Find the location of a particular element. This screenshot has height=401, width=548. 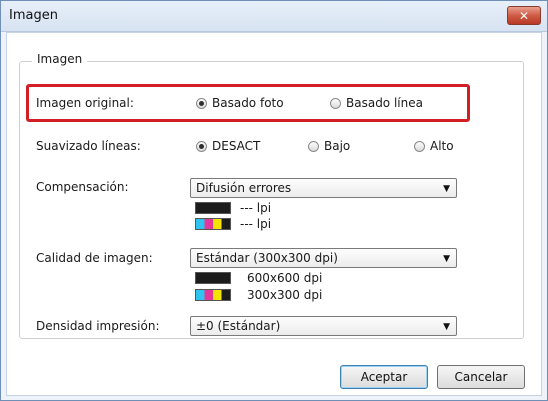

radio-basado-foto: Basado foto is located at coordinates (240, 103).